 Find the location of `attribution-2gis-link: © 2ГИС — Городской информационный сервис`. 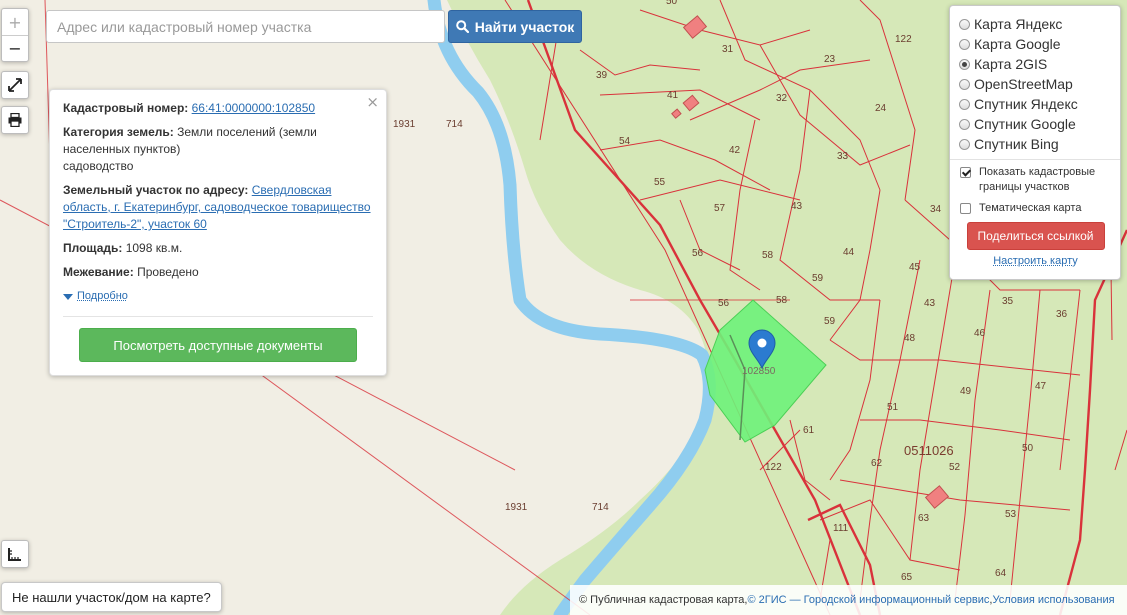

attribution-2gis-link: © 2ГИС — Городской информационный сервис is located at coordinates (868, 600).